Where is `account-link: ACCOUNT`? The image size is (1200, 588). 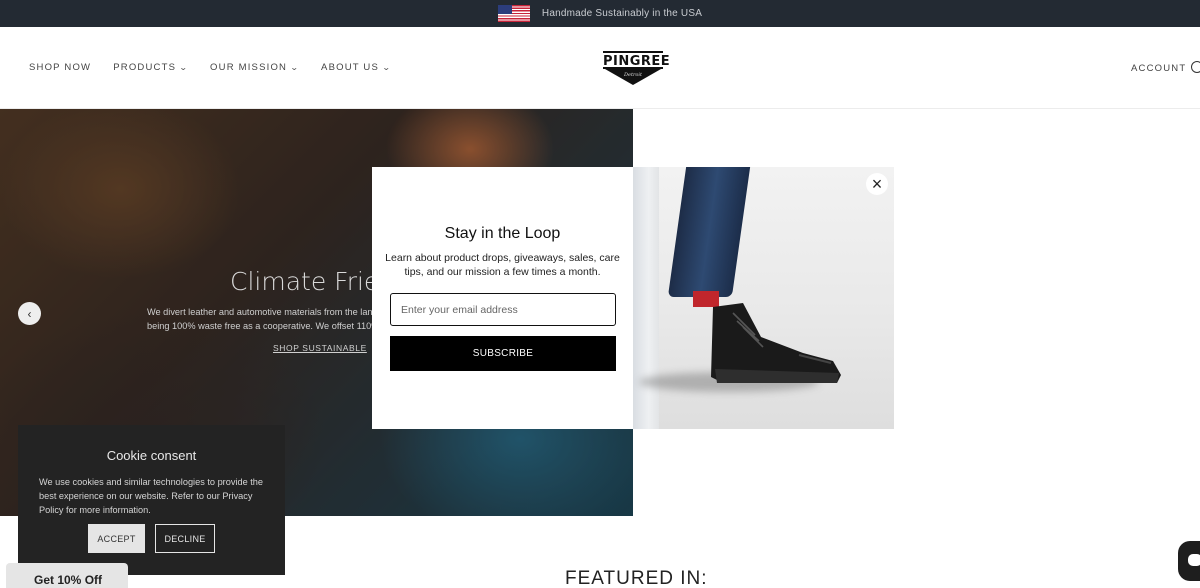
account-link: ACCOUNT is located at coordinates (1158, 68).